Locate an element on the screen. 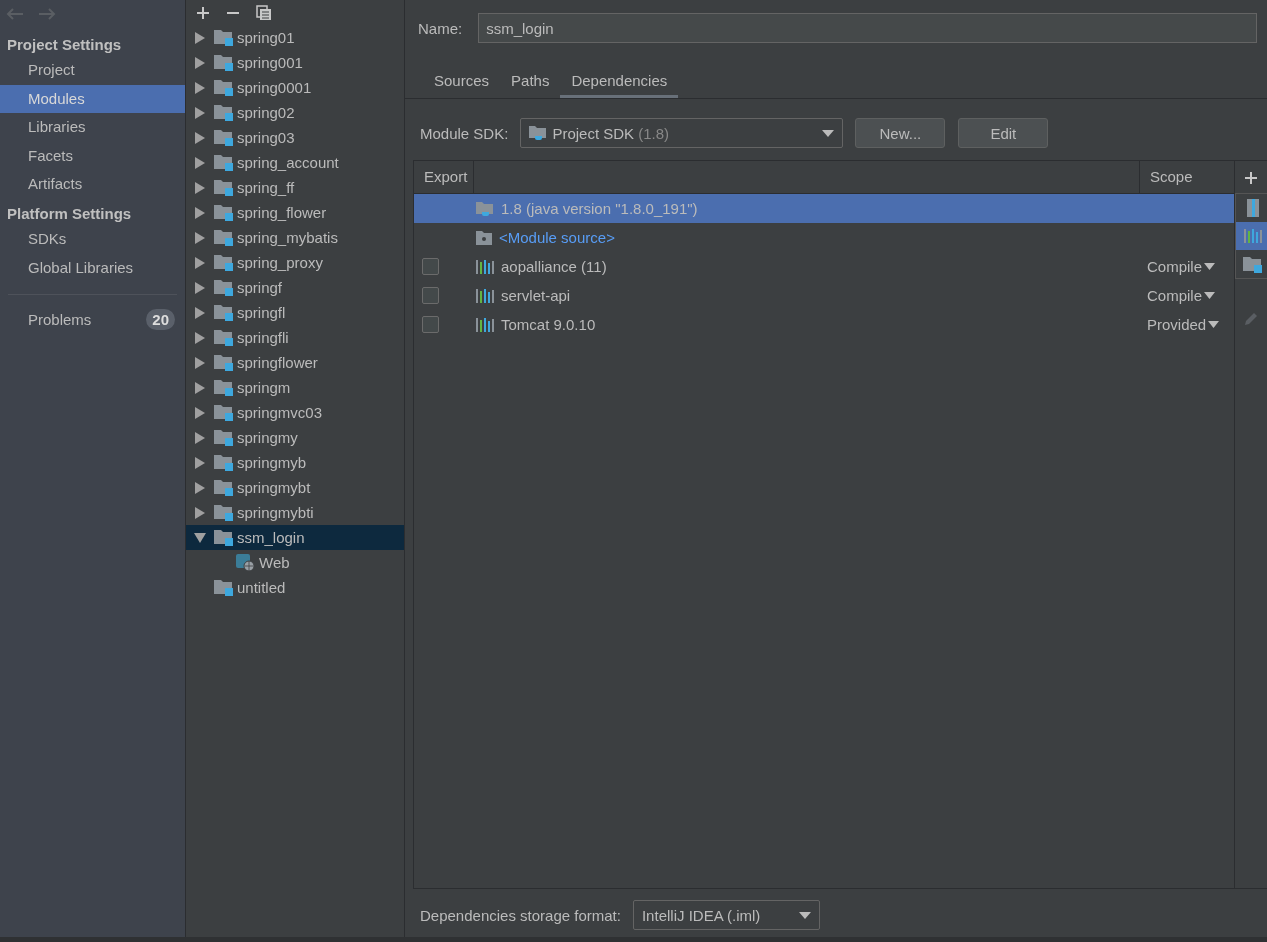  collapse-arrow-icon is located at coordinates (200, 537).